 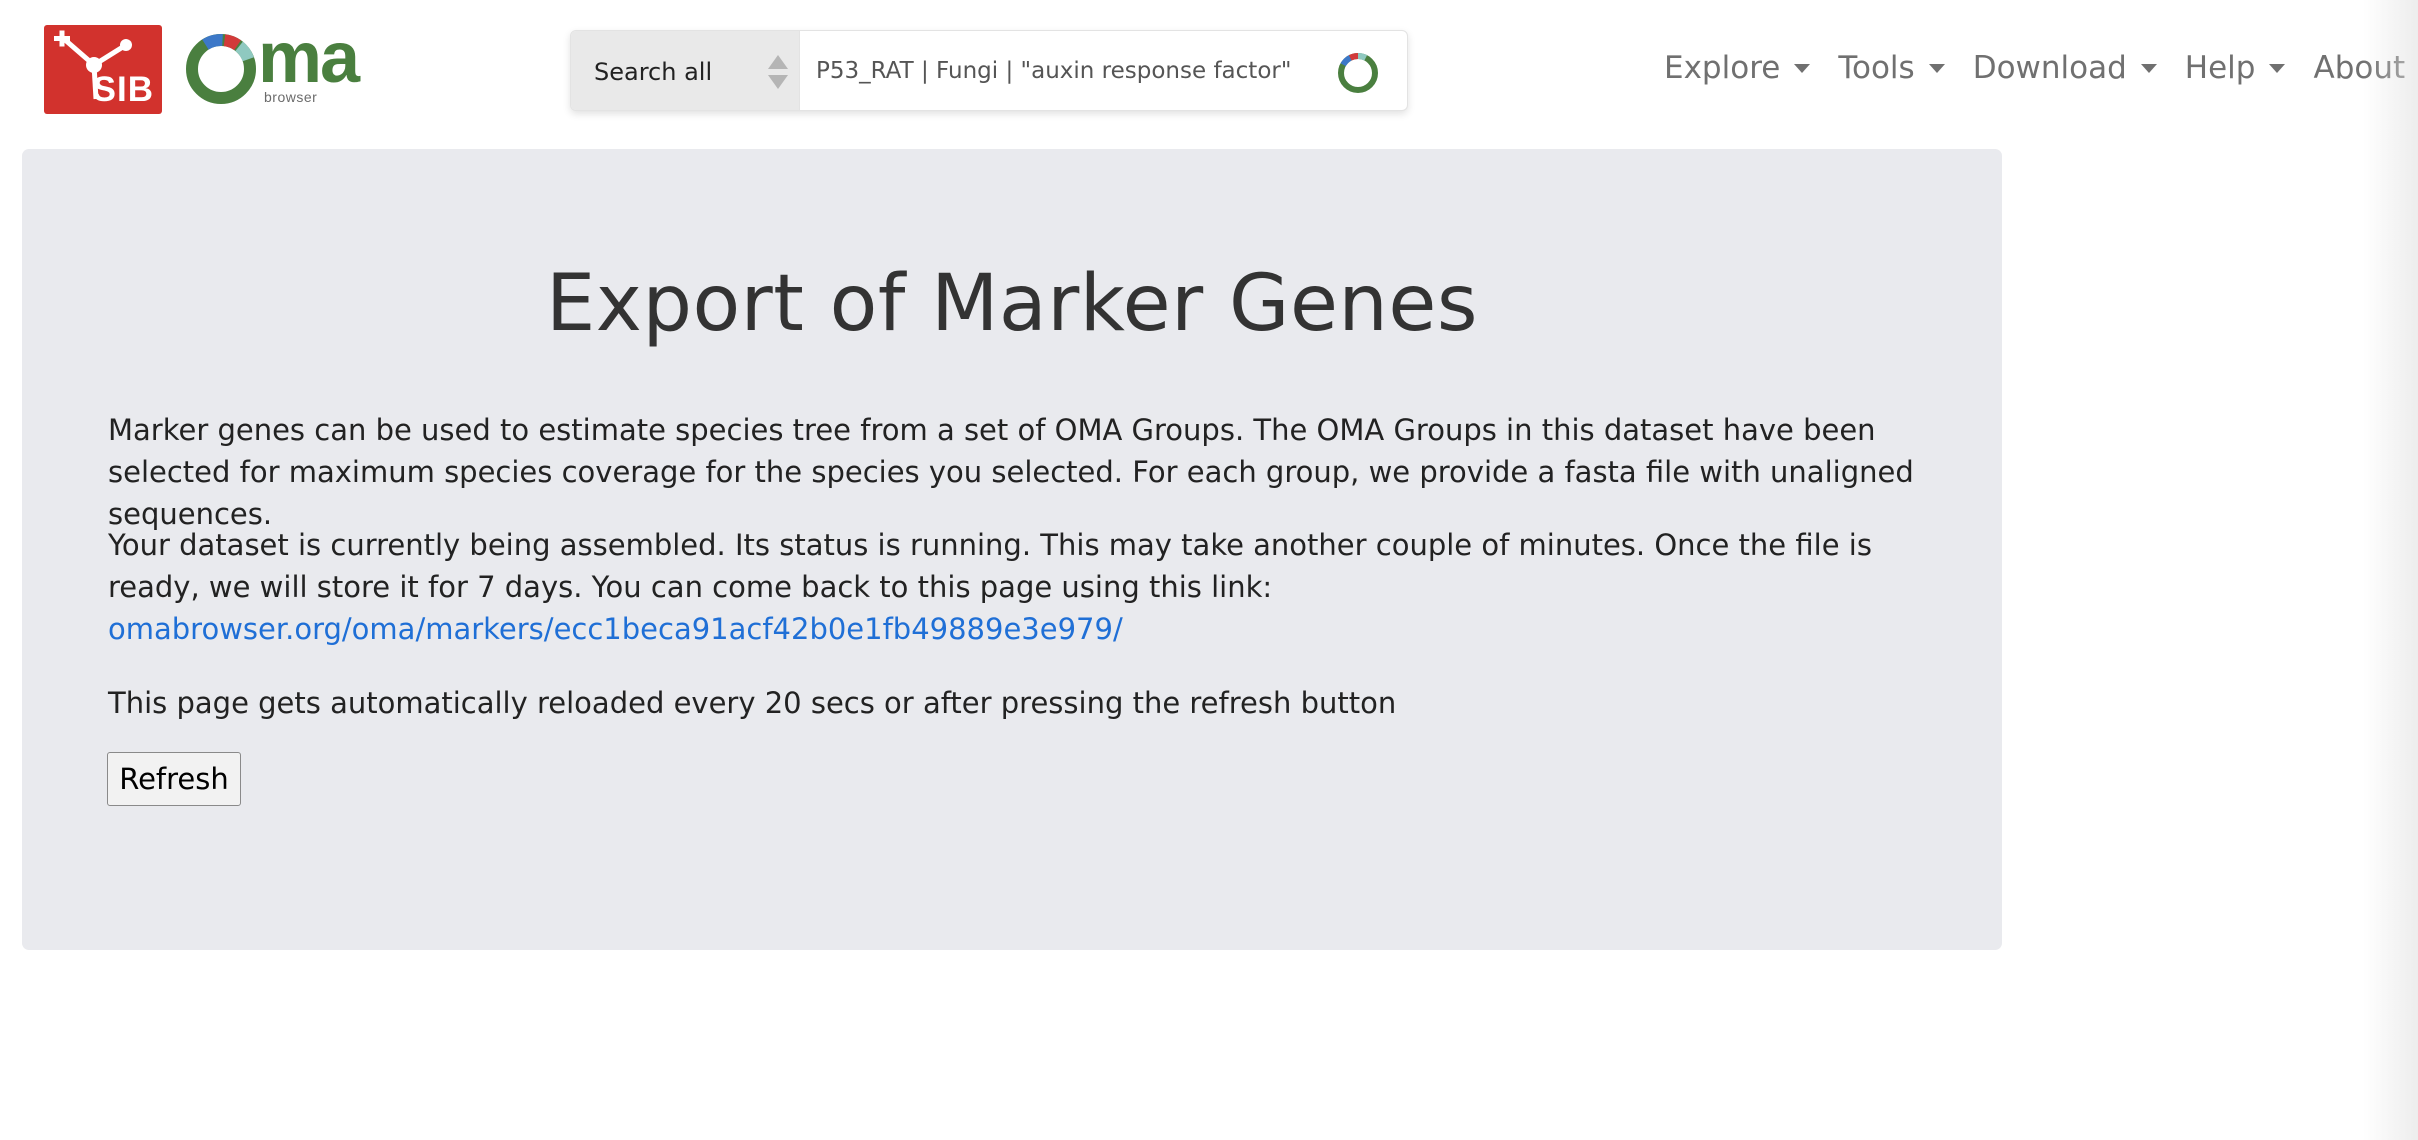 What do you see at coordinates (778, 72) in the screenshot?
I see `select-arrows-icon` at bounding box center [778, 72].